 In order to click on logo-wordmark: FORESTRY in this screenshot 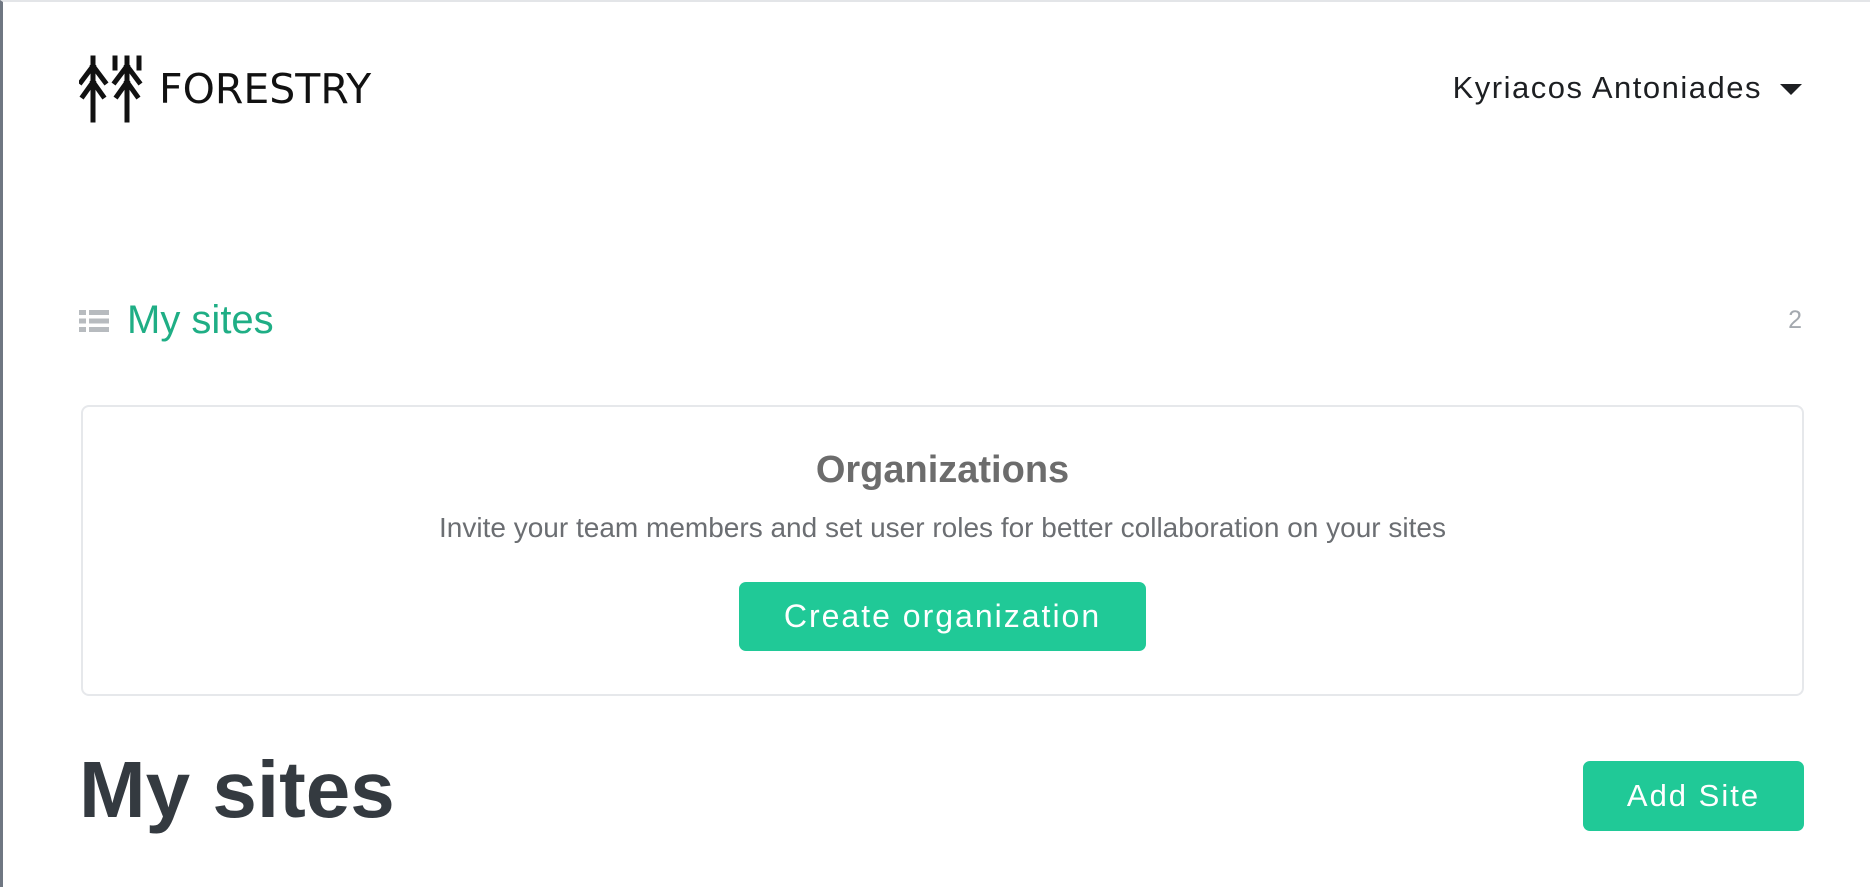, I will do `click(265, 88)`.